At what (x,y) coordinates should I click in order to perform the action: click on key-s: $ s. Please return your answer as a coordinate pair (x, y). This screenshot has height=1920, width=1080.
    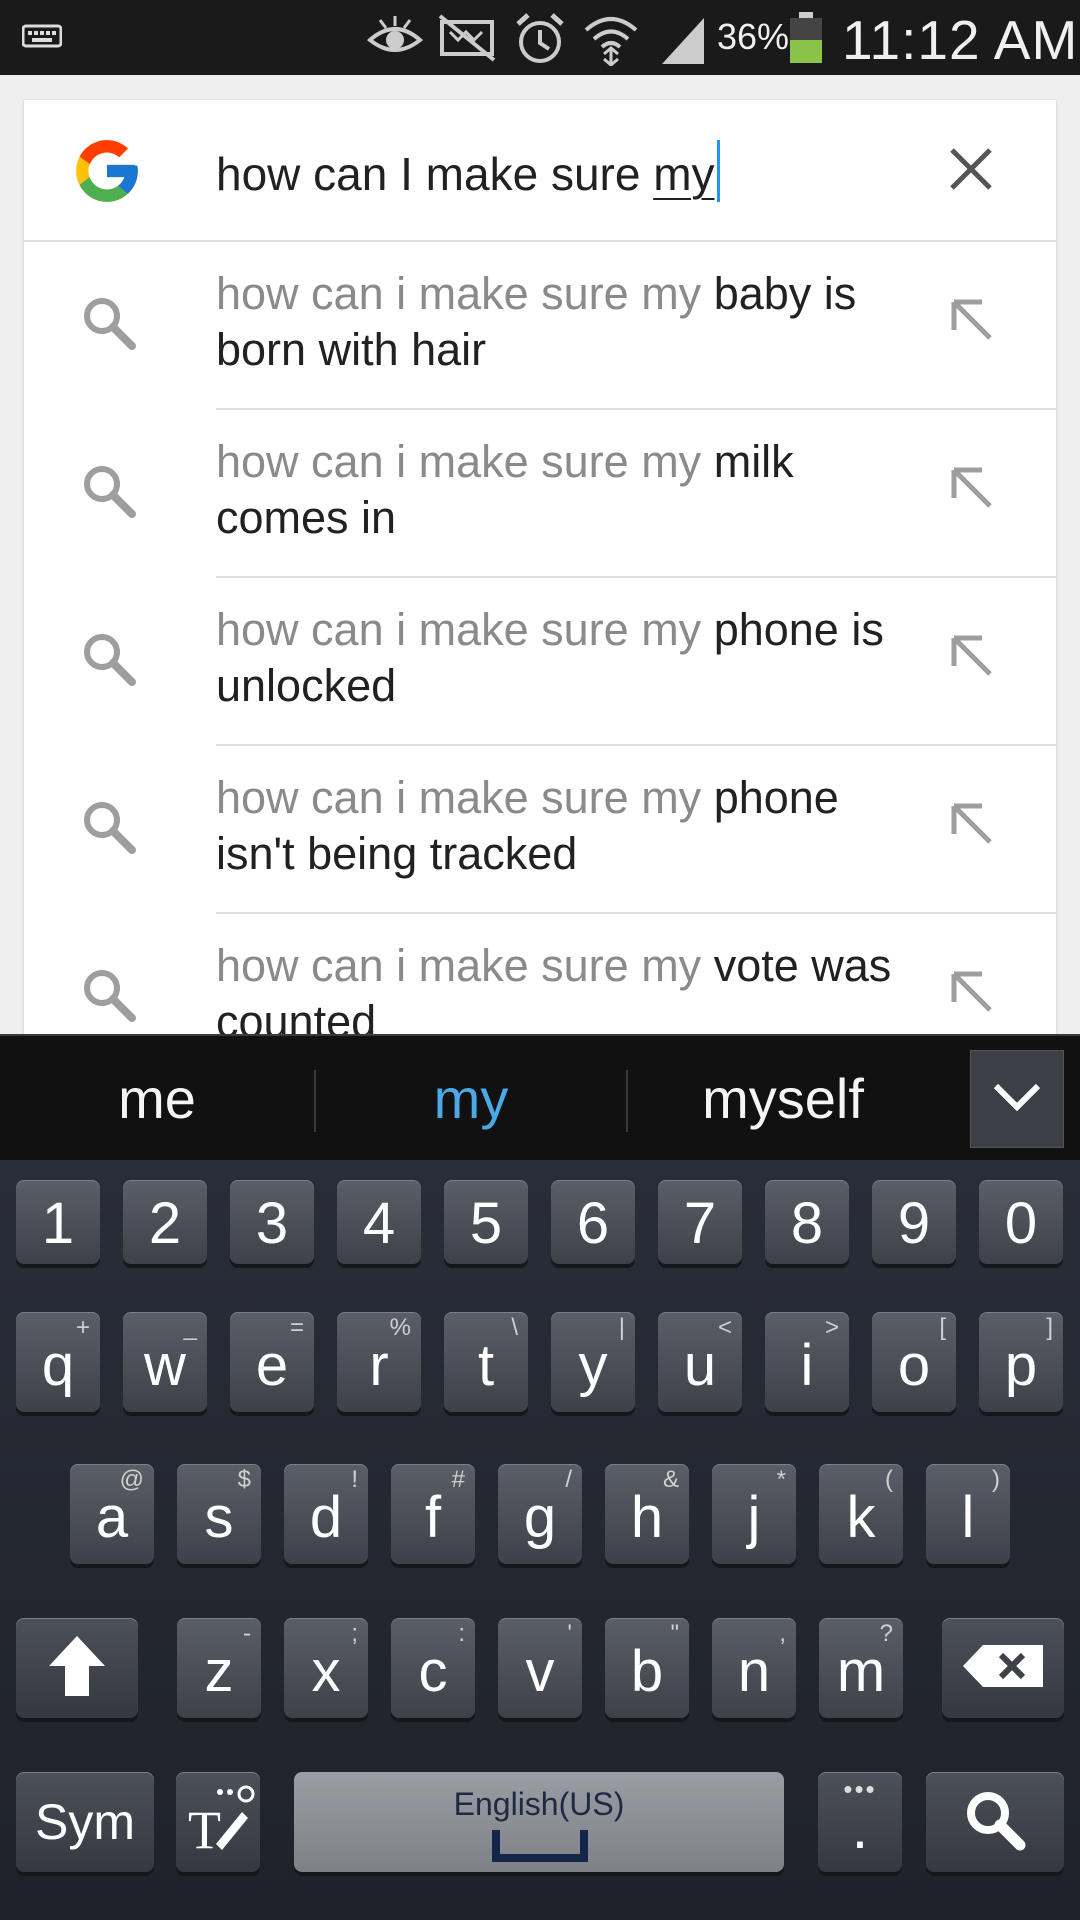
    Looking at the image, I should click on (219, 1514).